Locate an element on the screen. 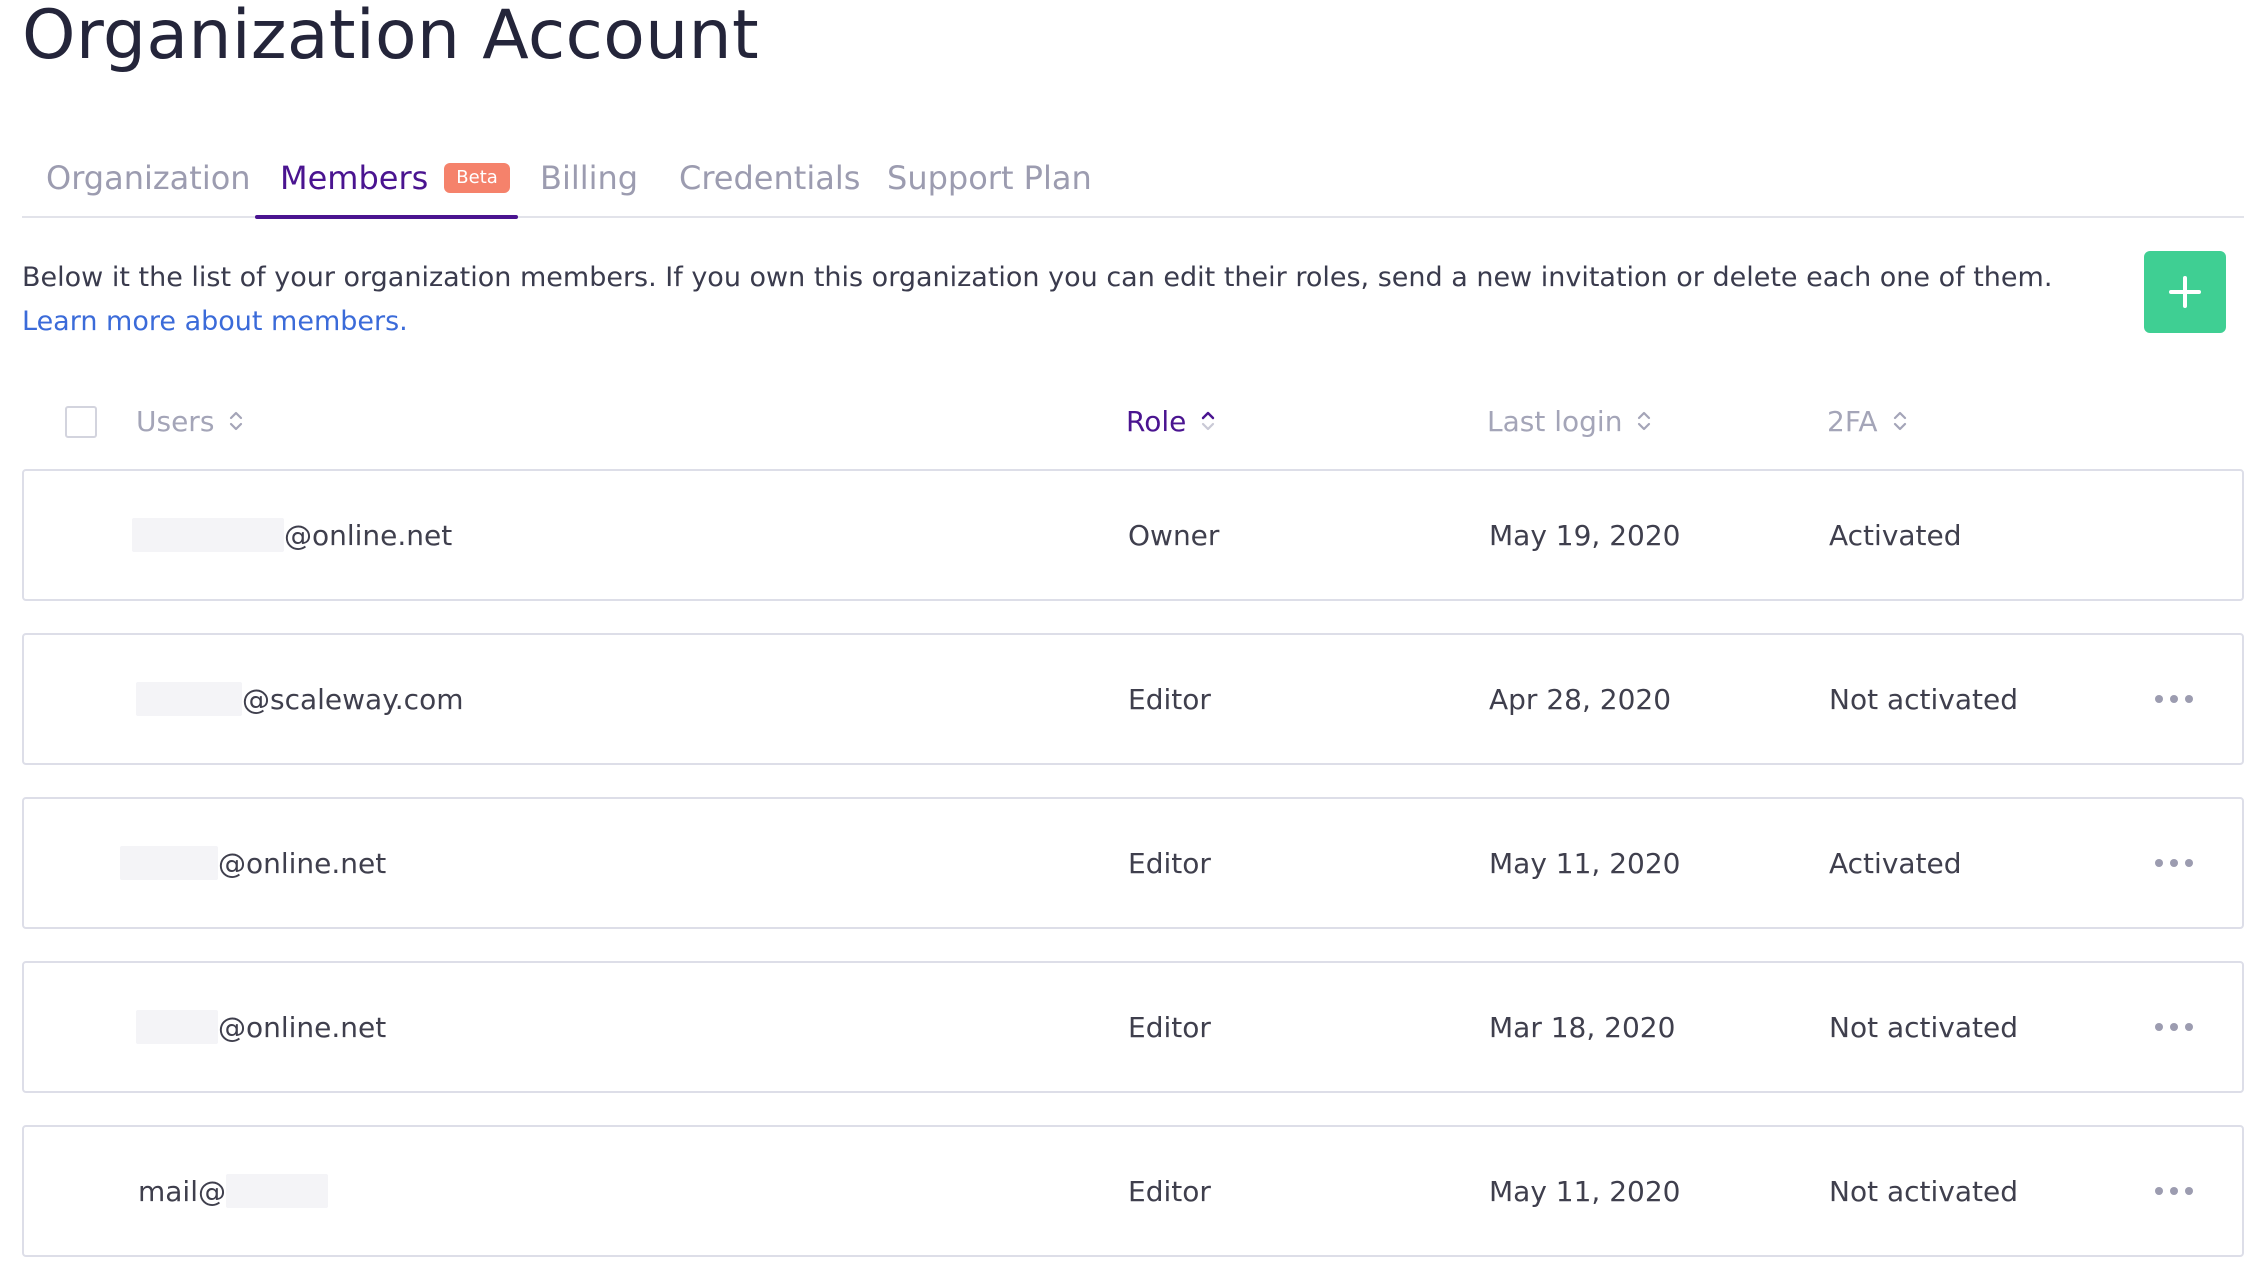 Image resolution: width=2262 pixels, height=1274 pixels. column-header-users: Users is located at coordinates (190, 421).